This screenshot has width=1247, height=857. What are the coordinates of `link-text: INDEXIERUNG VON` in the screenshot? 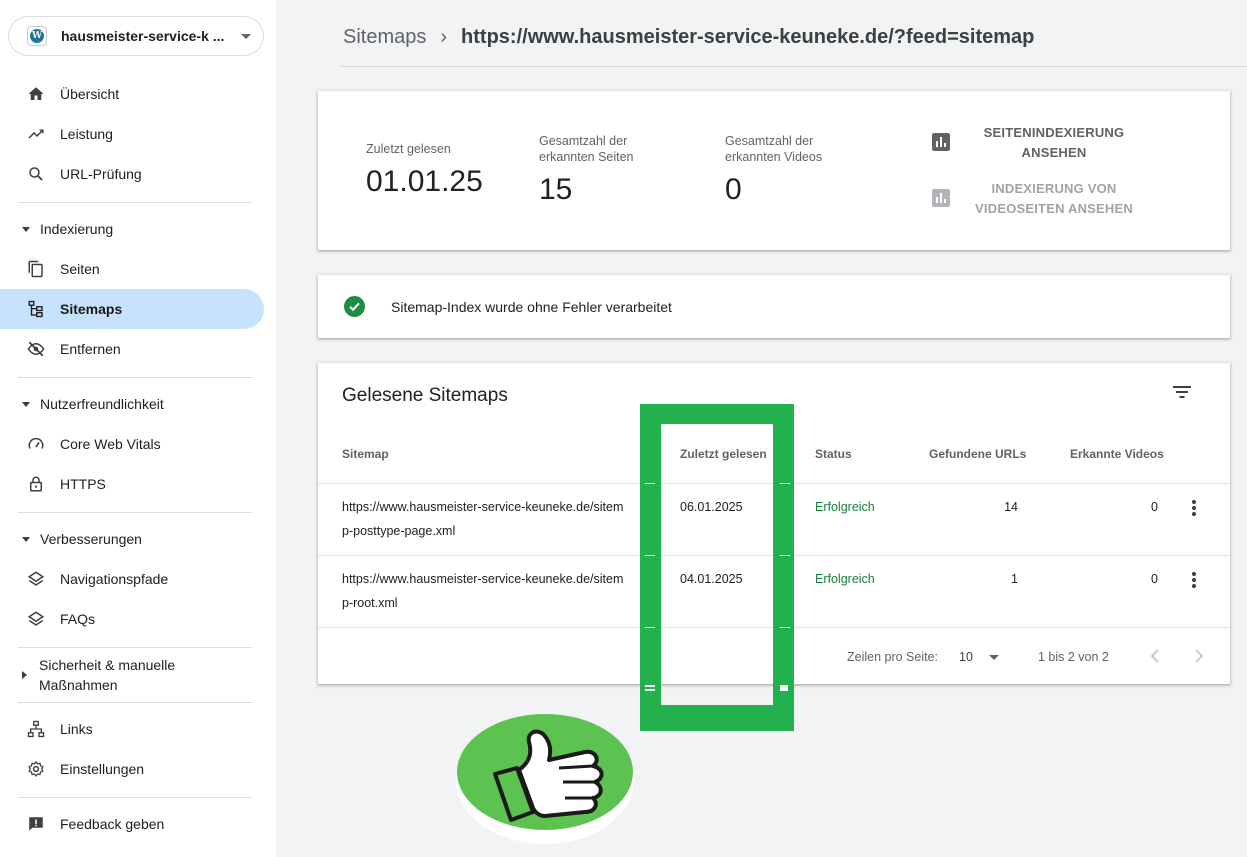 It's located at (1054, 188).